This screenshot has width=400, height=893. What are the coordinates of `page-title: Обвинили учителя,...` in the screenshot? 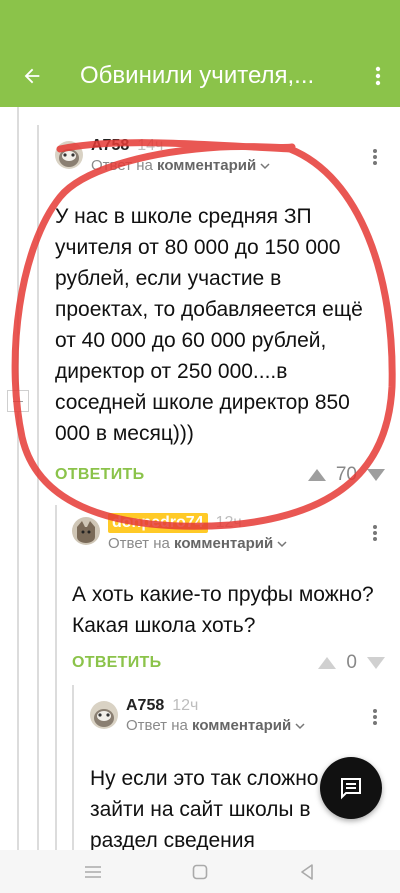 It's located at (197, 75).